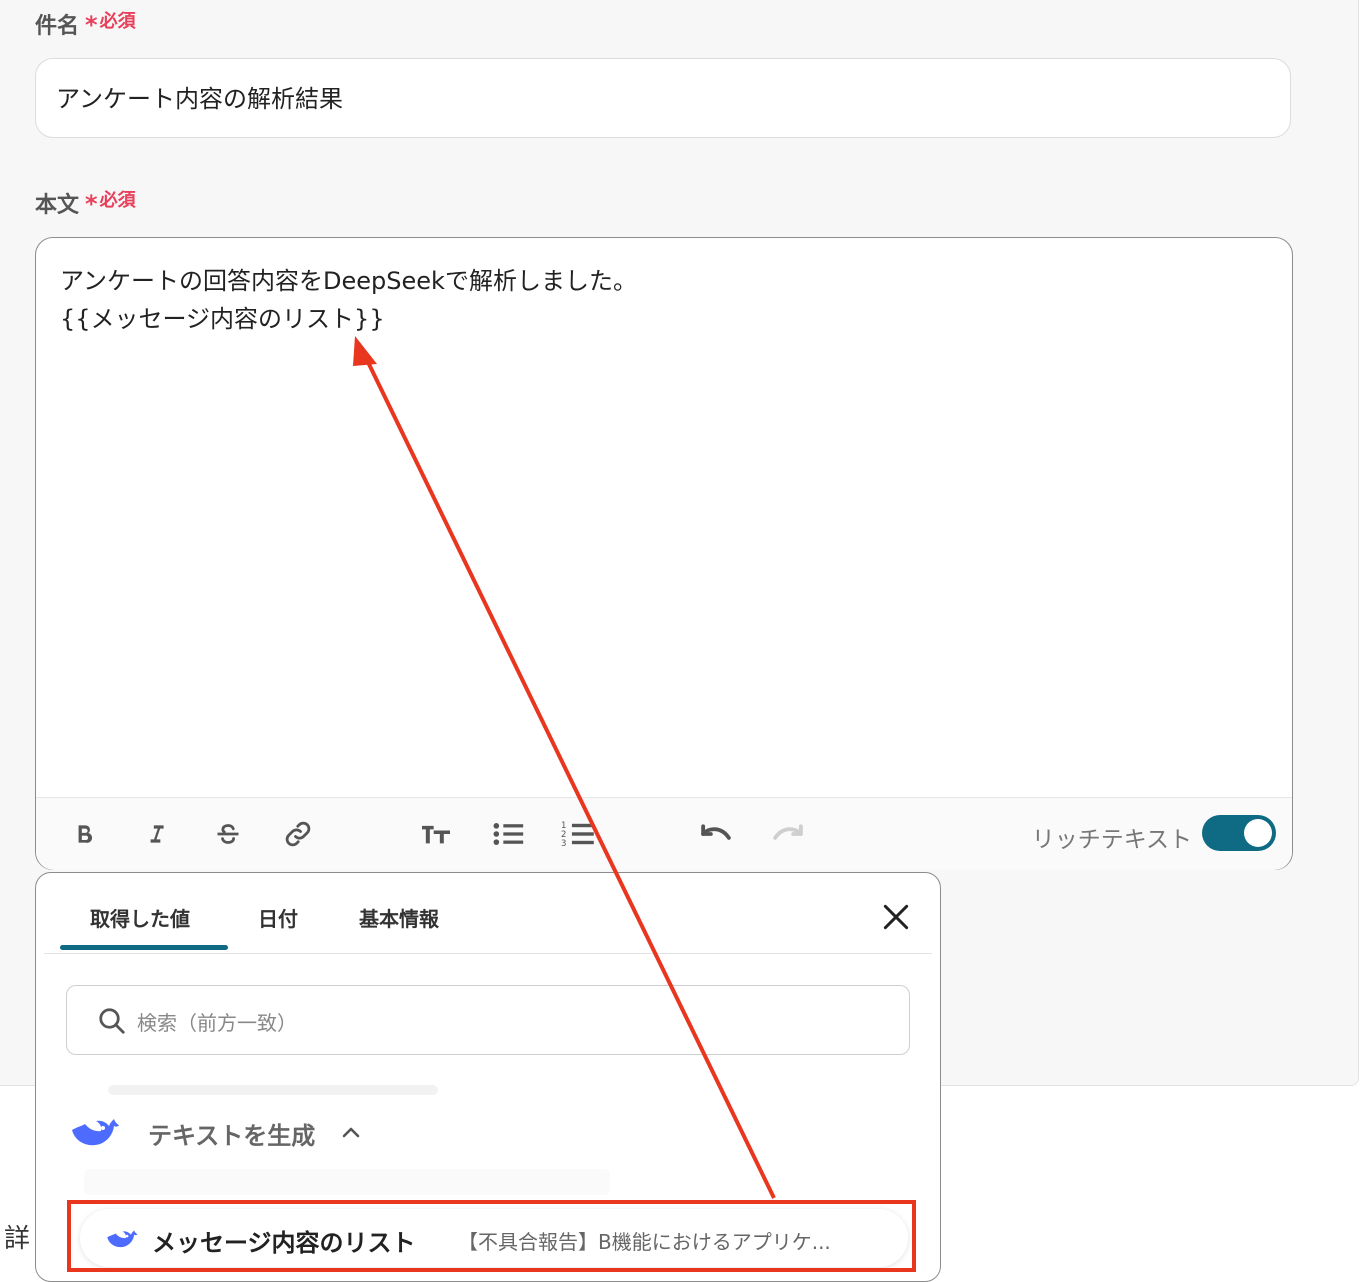 Image resolution: width=1362 pixels, height=1282 pixels. What do you see at coordinates (399, 917) in the screenshot?
I see `tab-basic-info: 基本情報` at bounding box center [399, 917].